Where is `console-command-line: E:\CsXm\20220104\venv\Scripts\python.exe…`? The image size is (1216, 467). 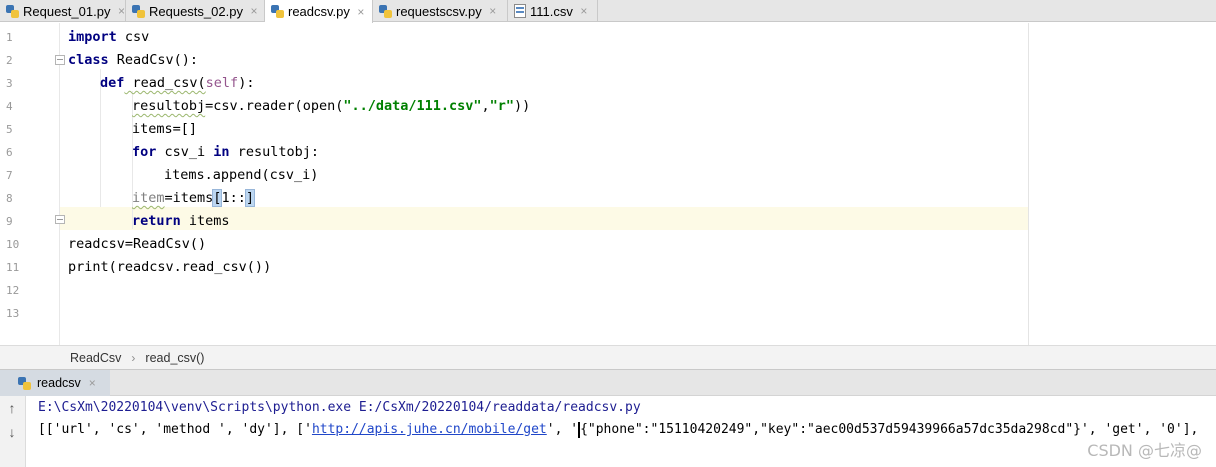 console-command-line: E:\CsXm\20220104\venv\Scripts\python.exe… is located at coordinates (339, 407).